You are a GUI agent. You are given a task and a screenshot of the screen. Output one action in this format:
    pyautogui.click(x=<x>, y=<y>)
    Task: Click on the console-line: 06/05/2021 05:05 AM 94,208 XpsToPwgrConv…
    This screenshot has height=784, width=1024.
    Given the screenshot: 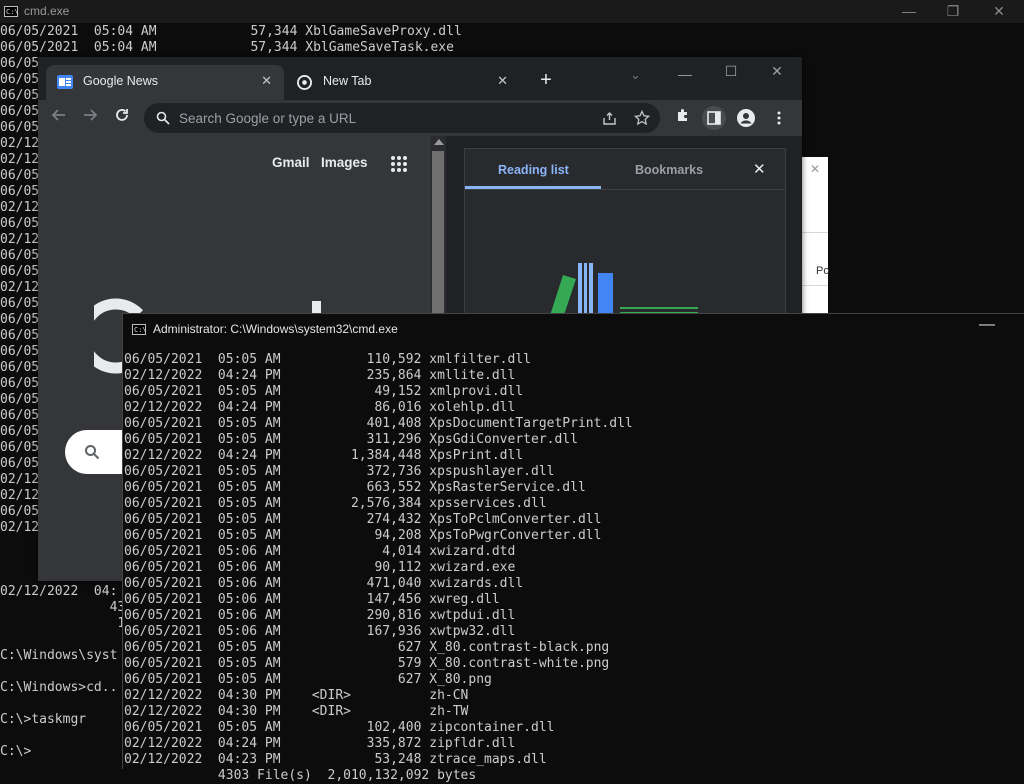 What is the action you would take?
    pyautogui.click(x=363, y=535)
    